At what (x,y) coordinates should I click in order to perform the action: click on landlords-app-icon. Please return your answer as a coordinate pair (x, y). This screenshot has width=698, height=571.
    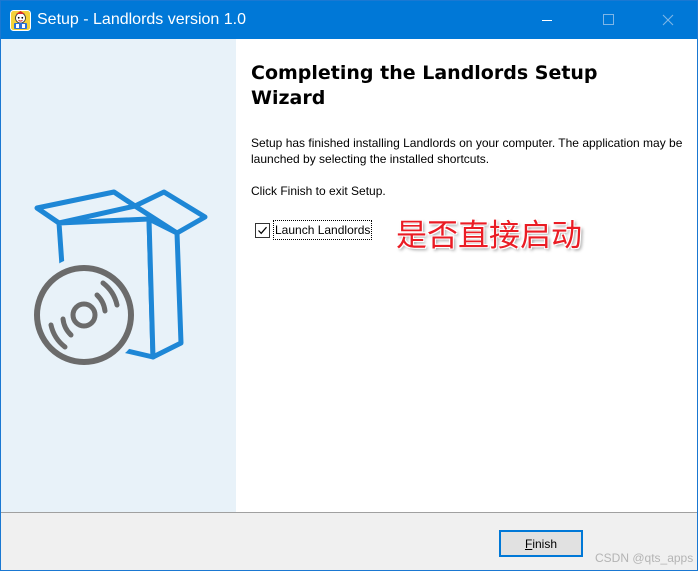
    Looking at the image, I should click on (20, 20).